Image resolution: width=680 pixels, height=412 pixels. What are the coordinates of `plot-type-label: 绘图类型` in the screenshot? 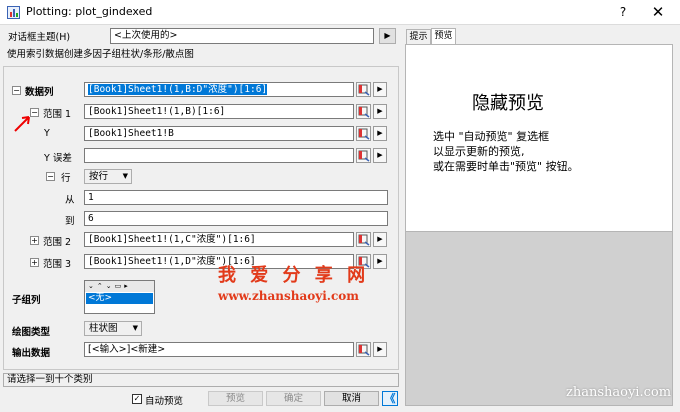 It's located at (31, 332).